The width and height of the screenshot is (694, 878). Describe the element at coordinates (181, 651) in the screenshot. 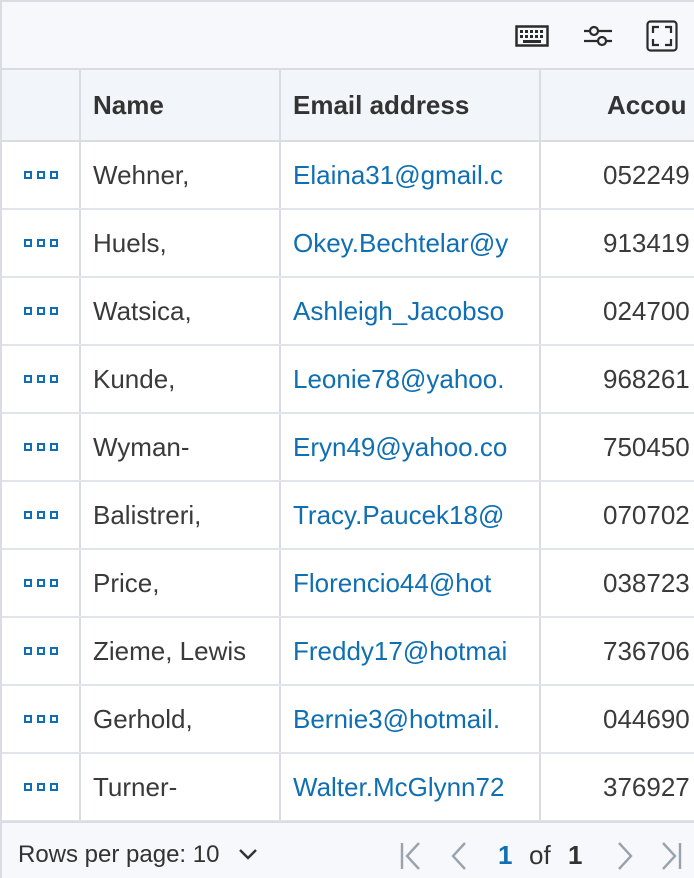

I see `cell-name: Zieme, Lewis` at that location.